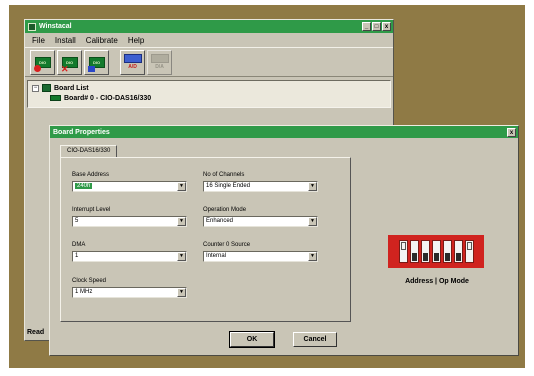  Describe the element at coordinates (35, 88) in the screenshot. I see `collapse-icon: −` at that location.